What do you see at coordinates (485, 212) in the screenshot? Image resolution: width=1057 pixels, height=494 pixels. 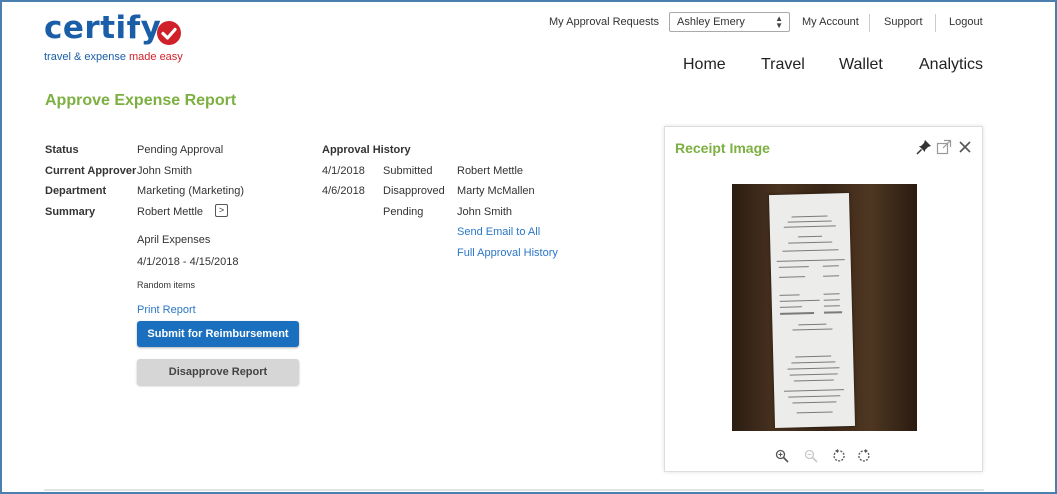 I see `history-person: John Smith` at bounding box center [485, 212].